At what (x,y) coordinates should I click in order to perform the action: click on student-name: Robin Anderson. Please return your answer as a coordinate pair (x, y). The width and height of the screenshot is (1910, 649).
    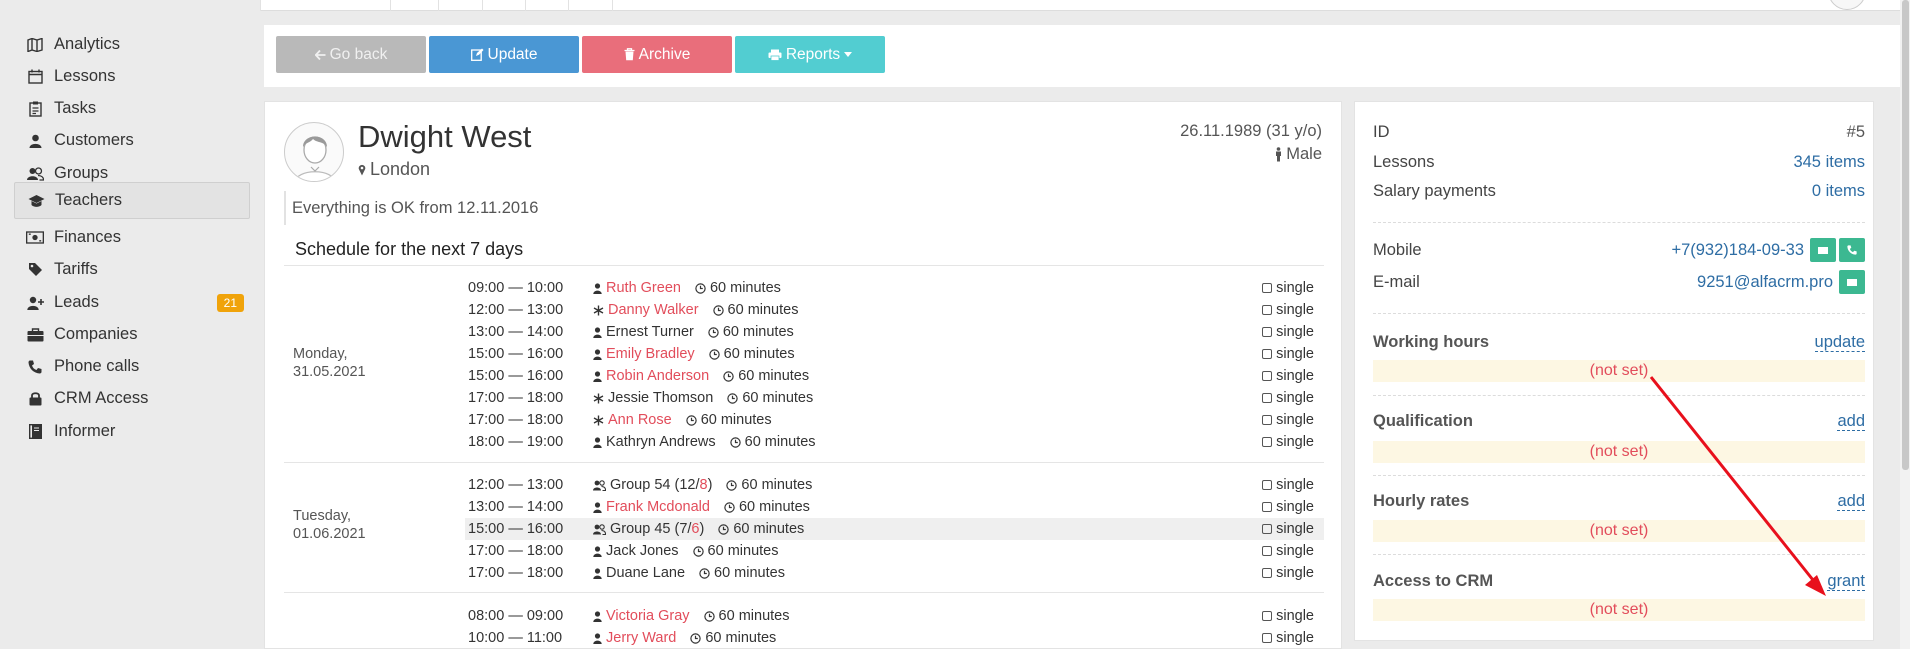
    Looking at the image, I should click on (658, 376).